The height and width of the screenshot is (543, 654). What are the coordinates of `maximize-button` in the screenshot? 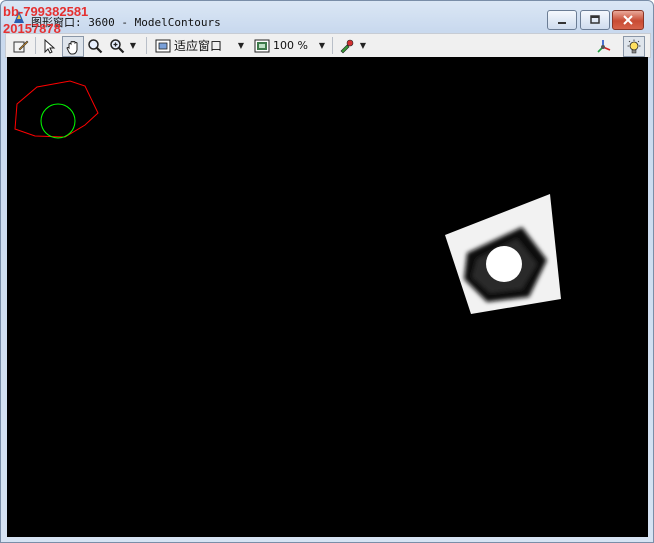 It's located at (595, 20).